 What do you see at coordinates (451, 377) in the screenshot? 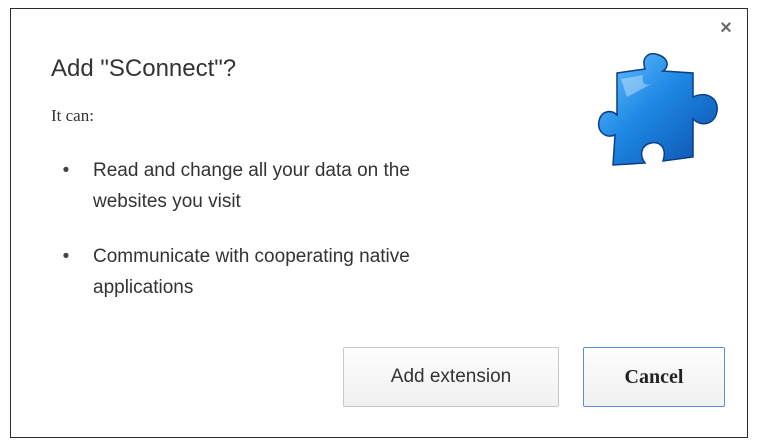
I see `add-extension-button: Add extension` at bounding box center [451, 377].